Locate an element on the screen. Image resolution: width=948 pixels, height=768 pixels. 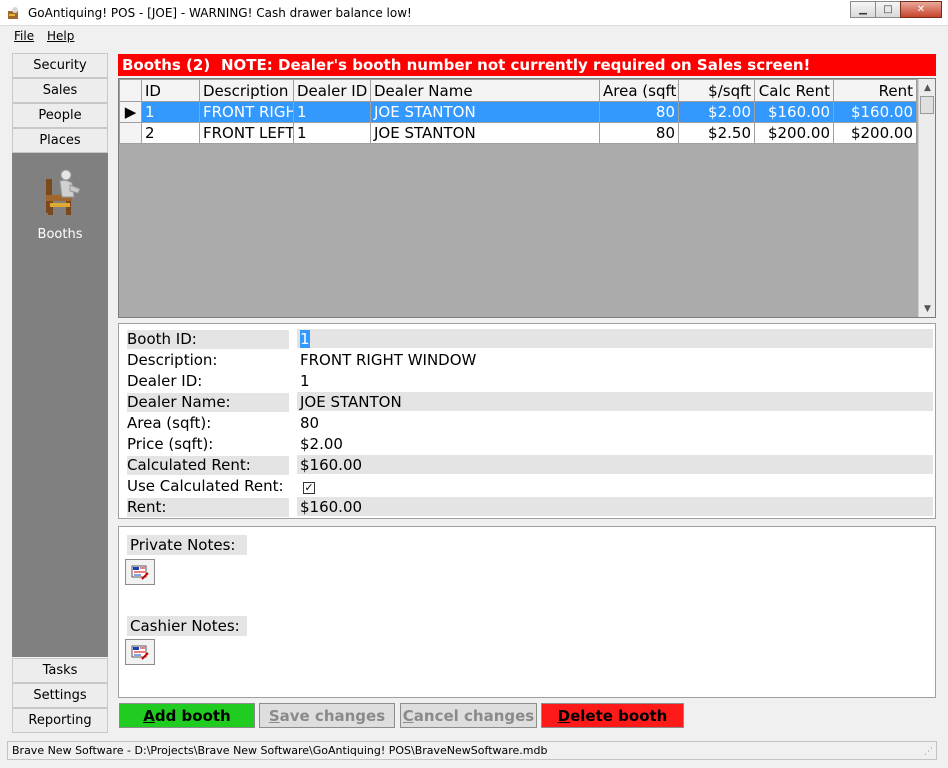
sidebar-item-people: People is located at coordinates (60, 115).